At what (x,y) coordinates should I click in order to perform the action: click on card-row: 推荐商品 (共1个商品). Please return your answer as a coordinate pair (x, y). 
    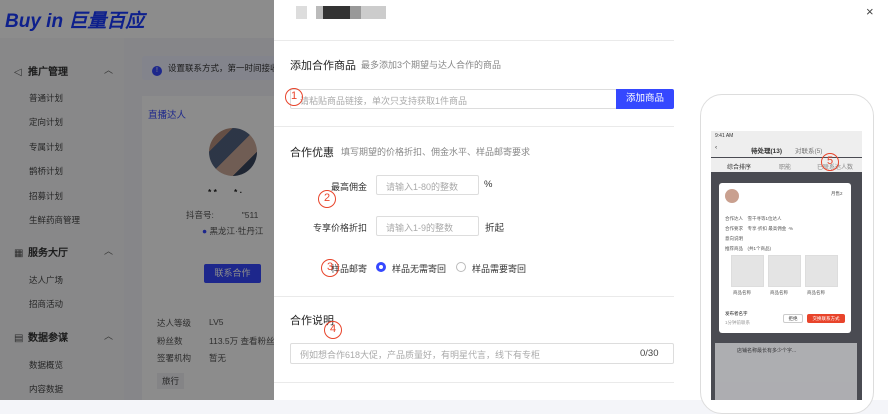
    Looking at the image, I should click on (748, 248).